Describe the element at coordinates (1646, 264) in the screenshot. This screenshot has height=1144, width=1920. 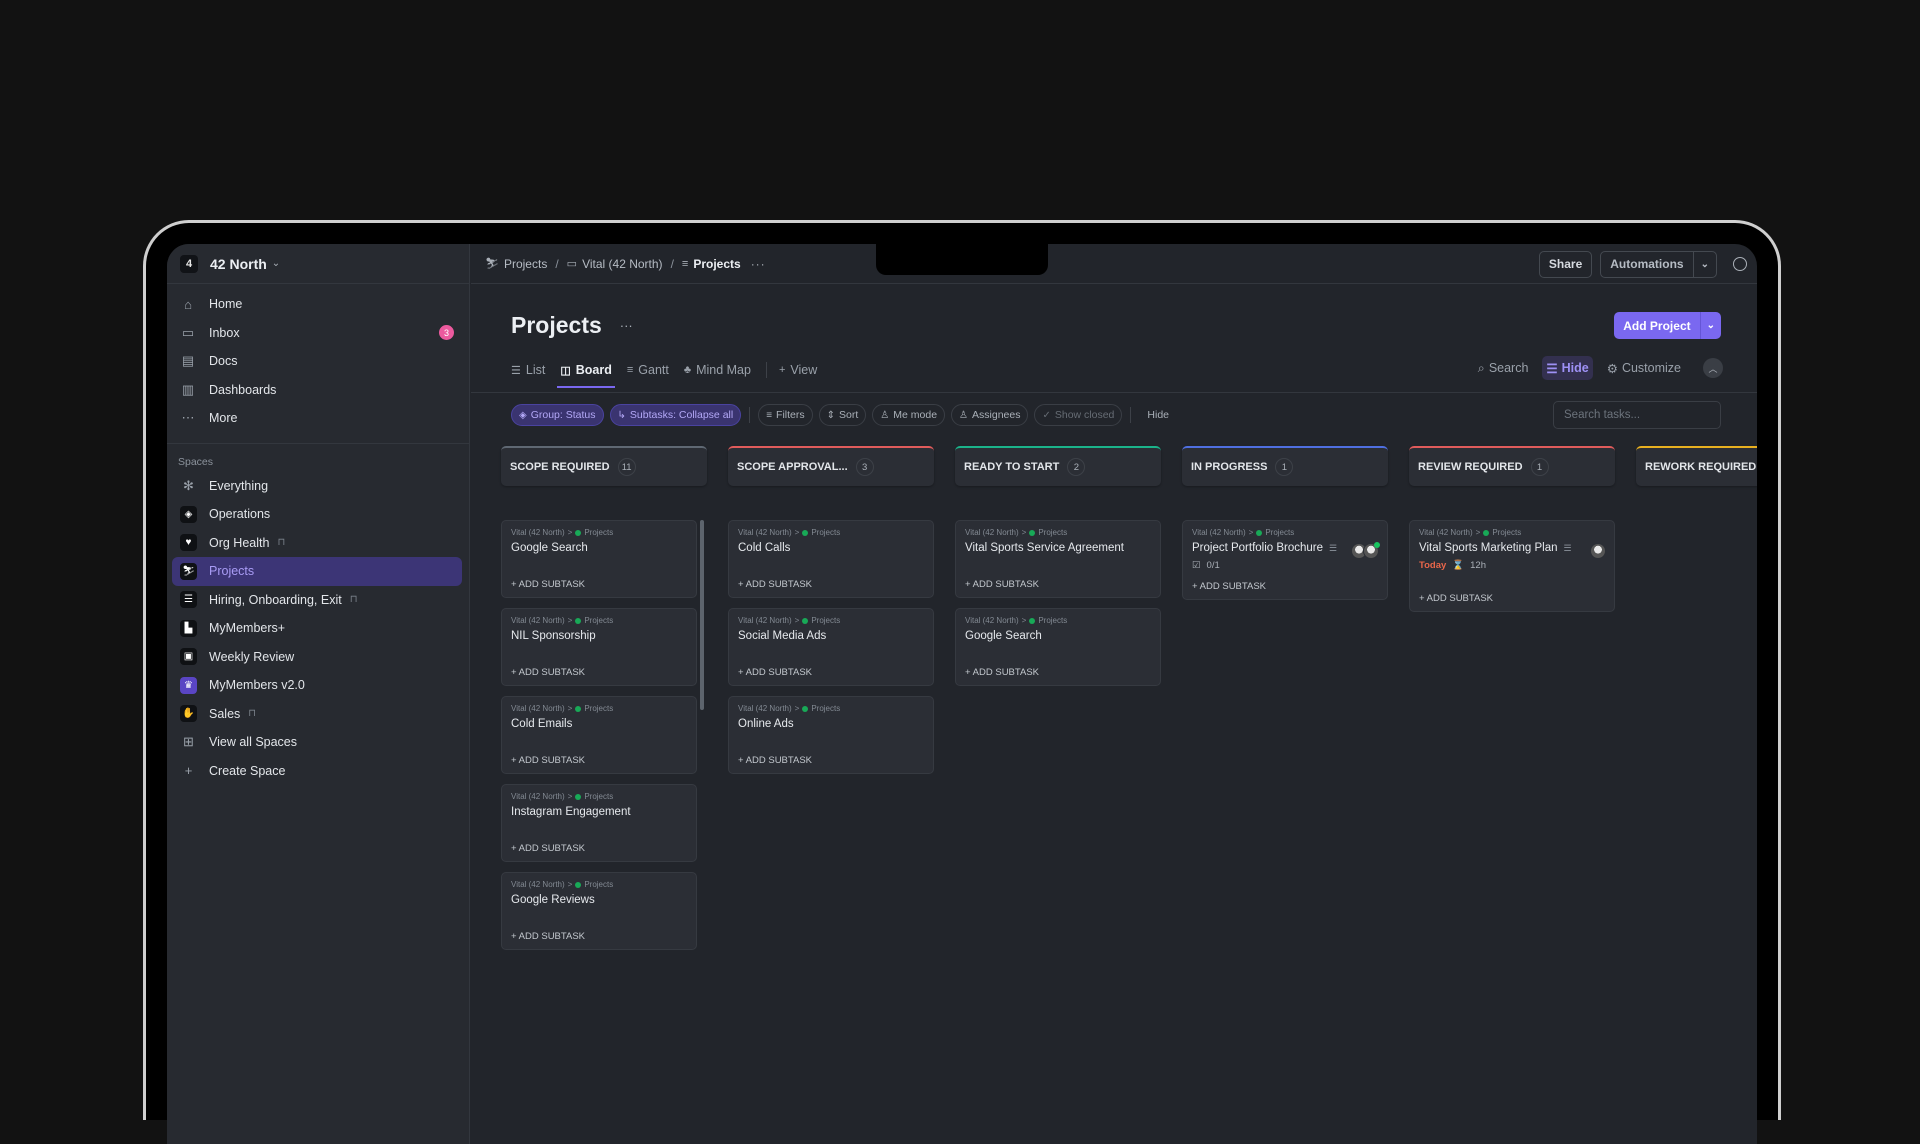
I see `automations-label: Automations` at that location.